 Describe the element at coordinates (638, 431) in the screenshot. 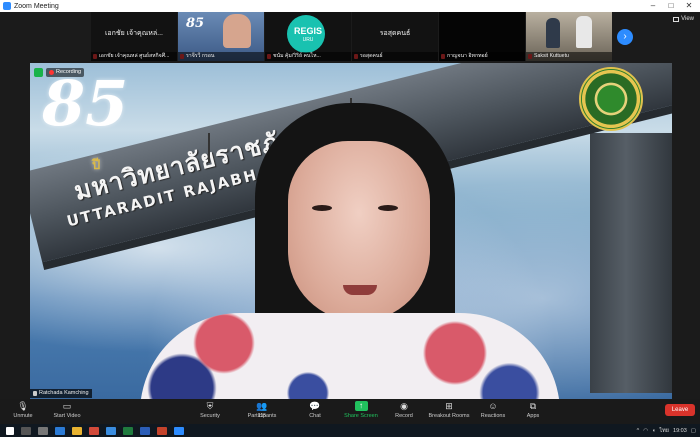

I see `chevron-up-icon: ^` at that location.